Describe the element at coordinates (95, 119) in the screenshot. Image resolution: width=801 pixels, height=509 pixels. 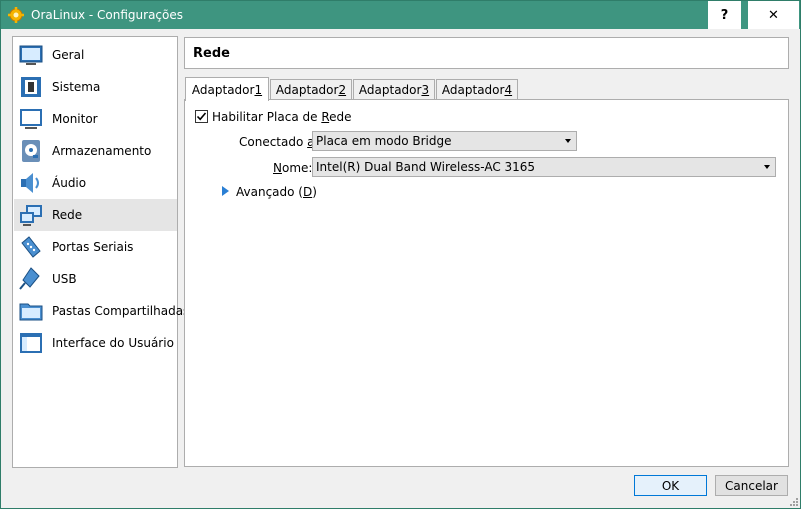
I see `sidebar-item-monitor: Monitor` at that location.